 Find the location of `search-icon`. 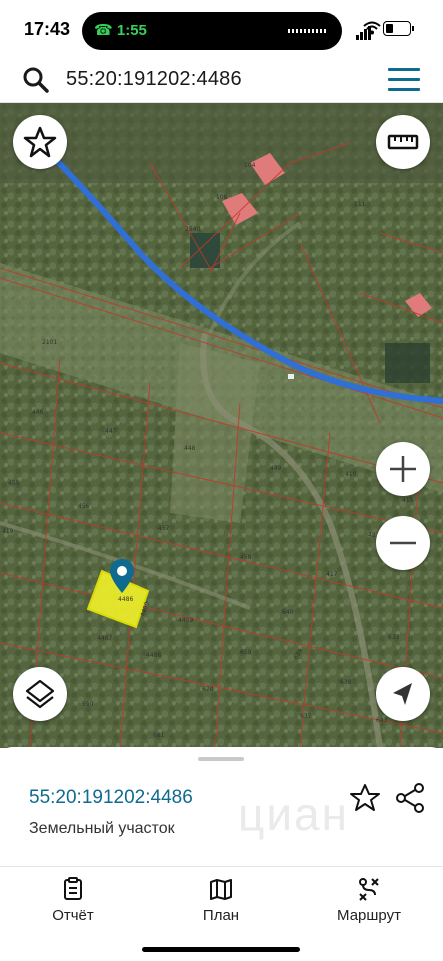

search-icon is located at coordinates (36, 80).